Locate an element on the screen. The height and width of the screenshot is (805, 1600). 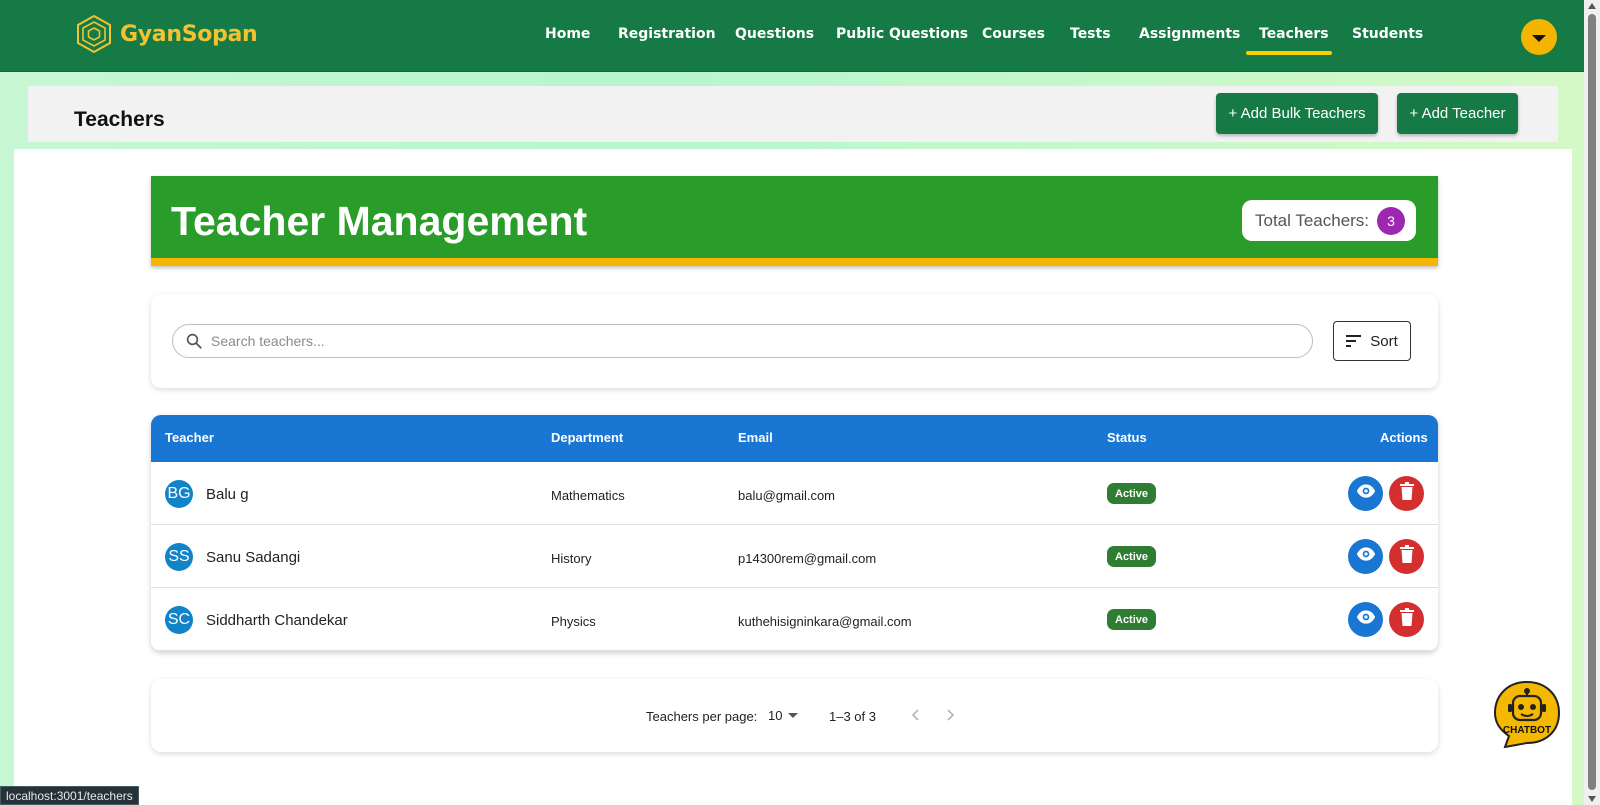
chevron-right-icon is located at coordinates (950, 715).